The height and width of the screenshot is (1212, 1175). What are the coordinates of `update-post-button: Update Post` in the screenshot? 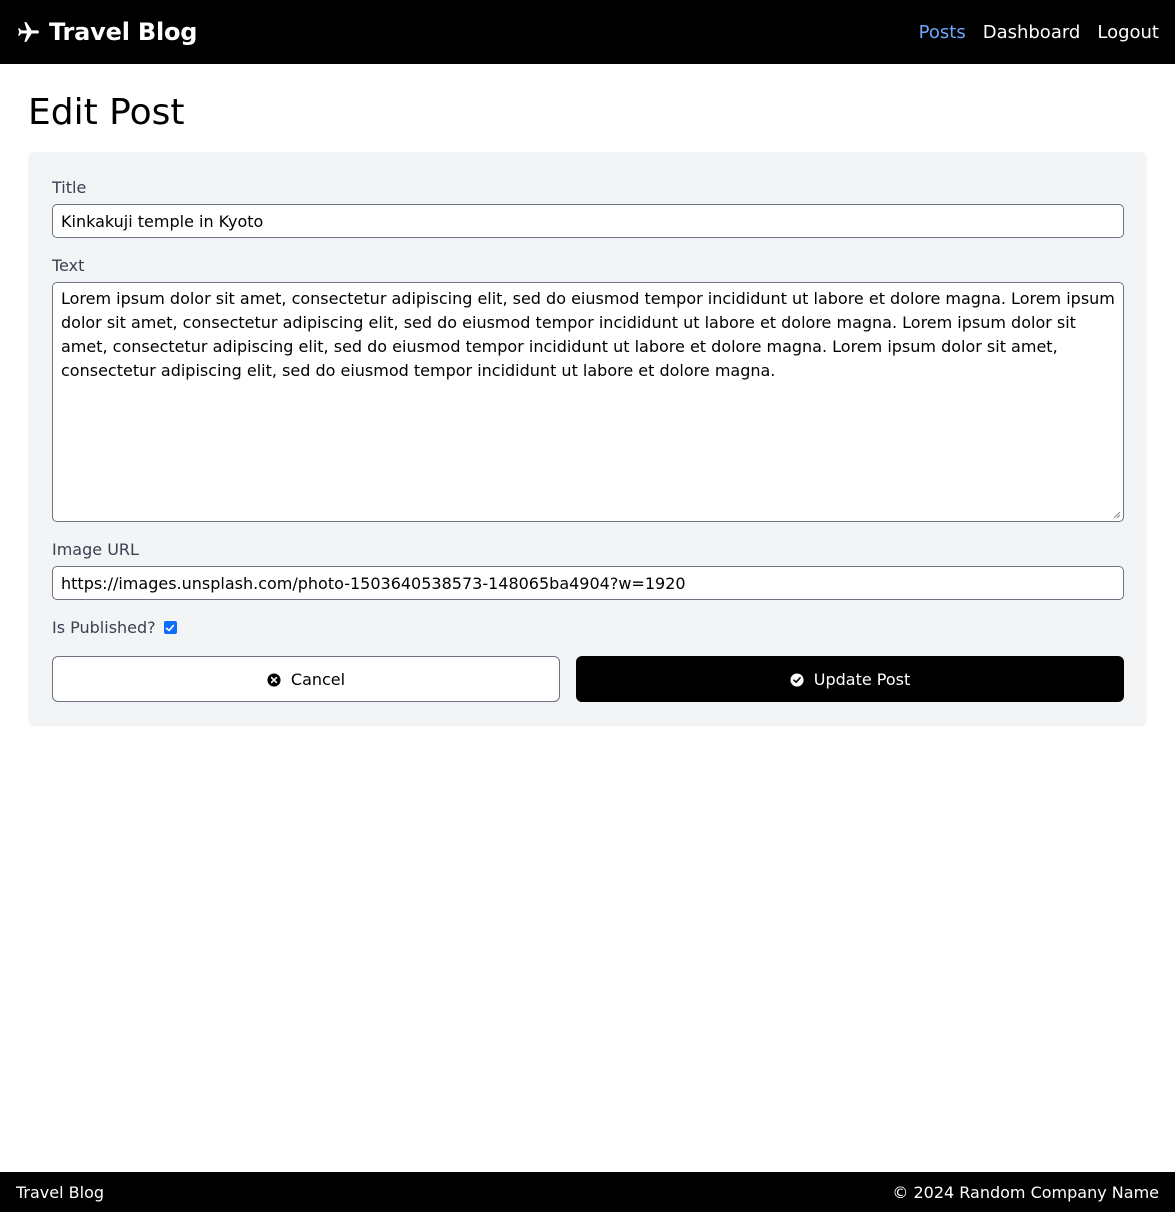 It's located at (850, 679).